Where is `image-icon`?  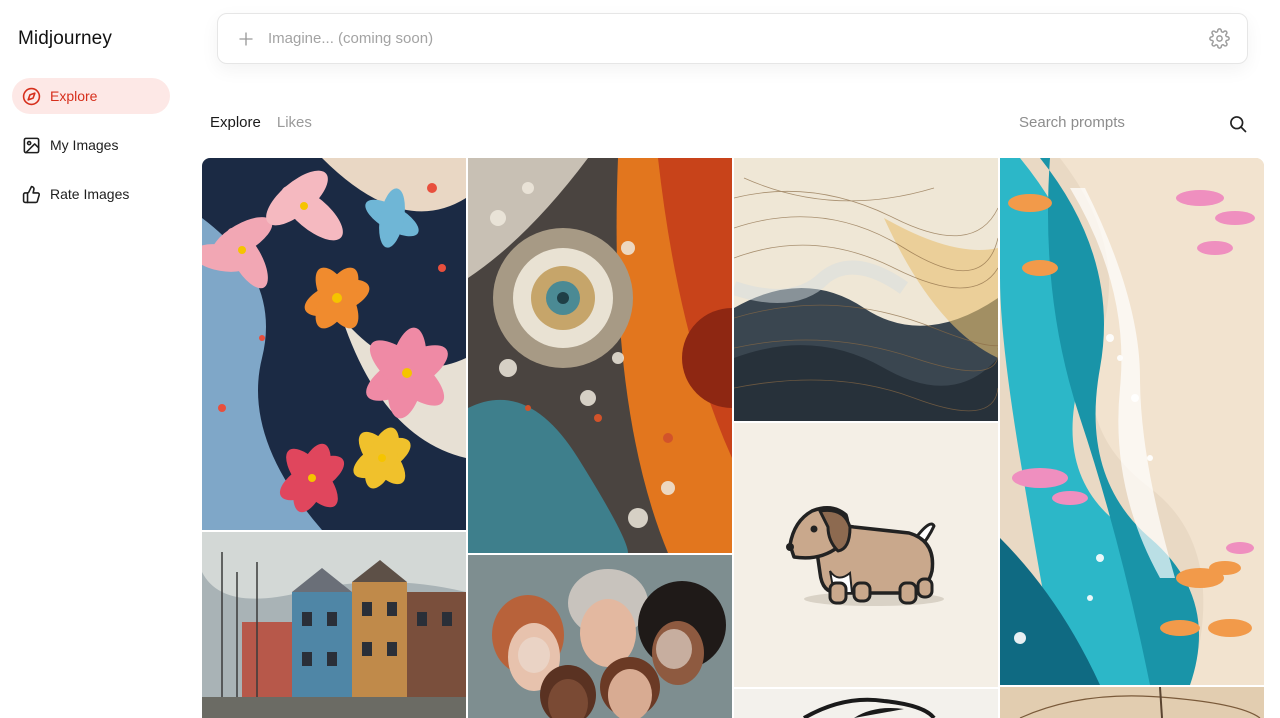
image-icon is located at coordinates (31, 145).